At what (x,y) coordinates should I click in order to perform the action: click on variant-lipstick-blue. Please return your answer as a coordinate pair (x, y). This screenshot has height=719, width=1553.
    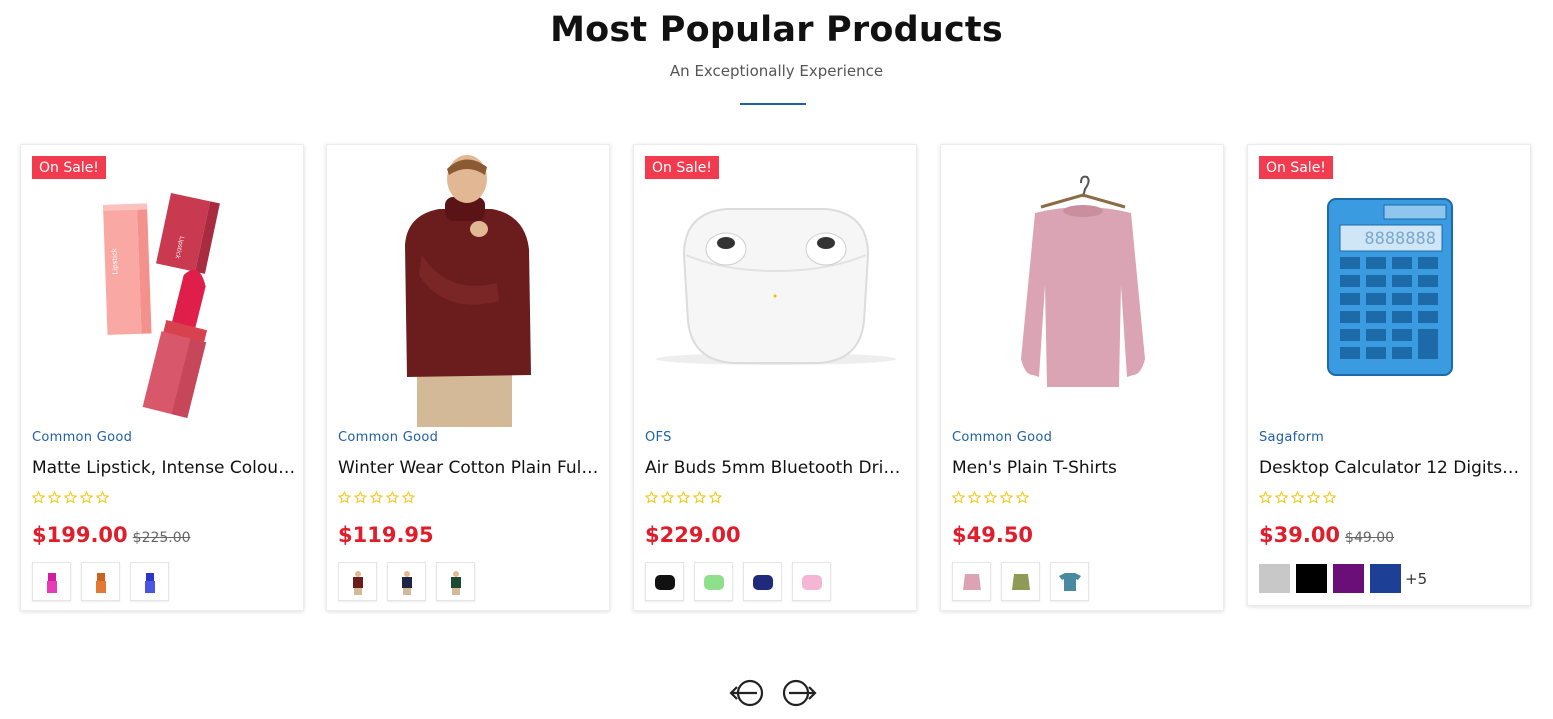
    Looking at the image, I should click on (149, 581).